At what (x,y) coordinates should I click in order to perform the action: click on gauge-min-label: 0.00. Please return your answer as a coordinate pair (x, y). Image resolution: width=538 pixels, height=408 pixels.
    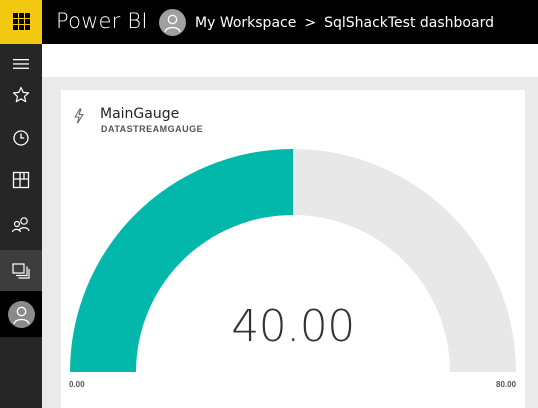
    Looking at the image, I should click on (77, 384).